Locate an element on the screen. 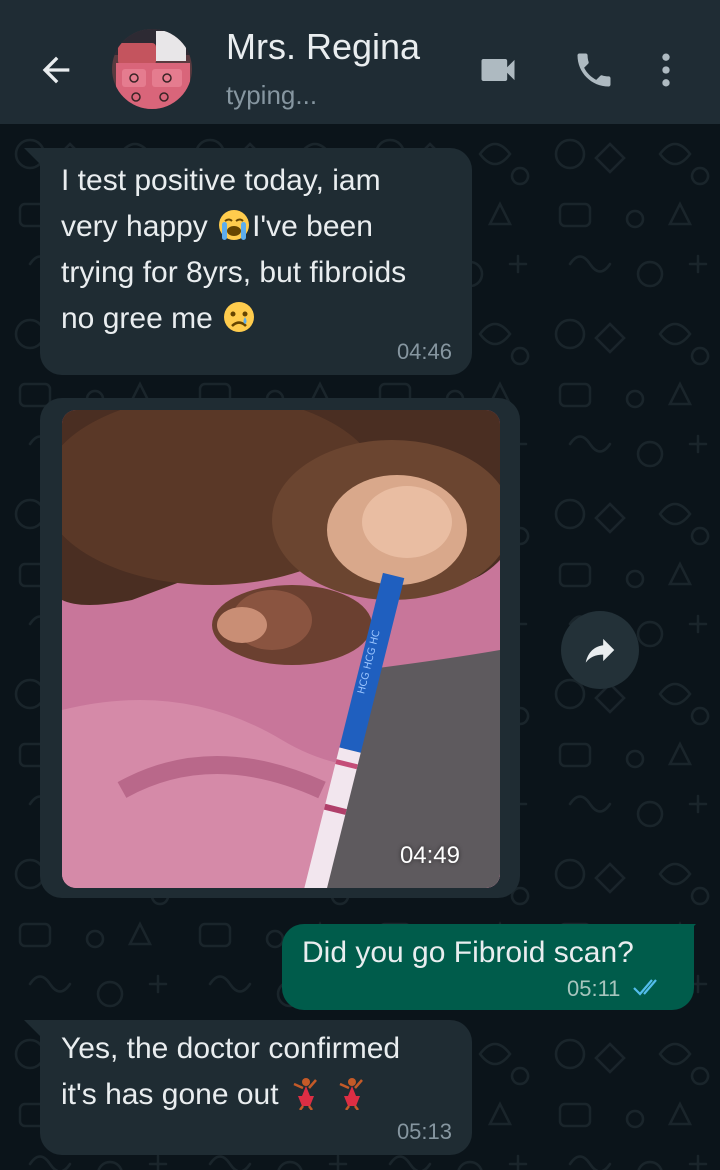  contact-avatar is located at coordinates (152, 69).